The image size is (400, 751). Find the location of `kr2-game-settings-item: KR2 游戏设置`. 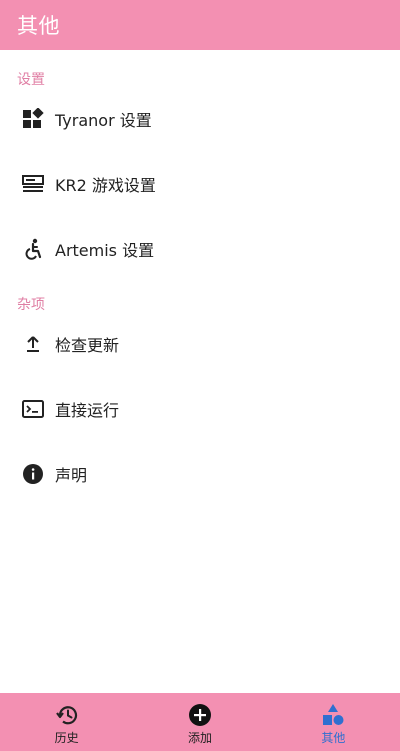

kr2-game-settings-item: KR2 游戏设置 is located at coordinates (200, 184).